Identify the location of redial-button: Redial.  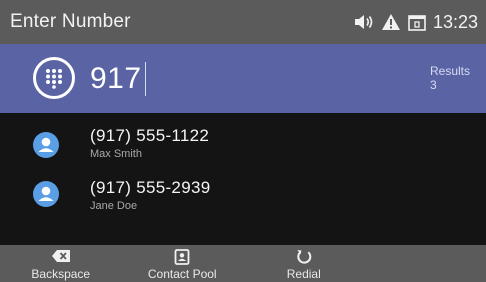
(304, 263).